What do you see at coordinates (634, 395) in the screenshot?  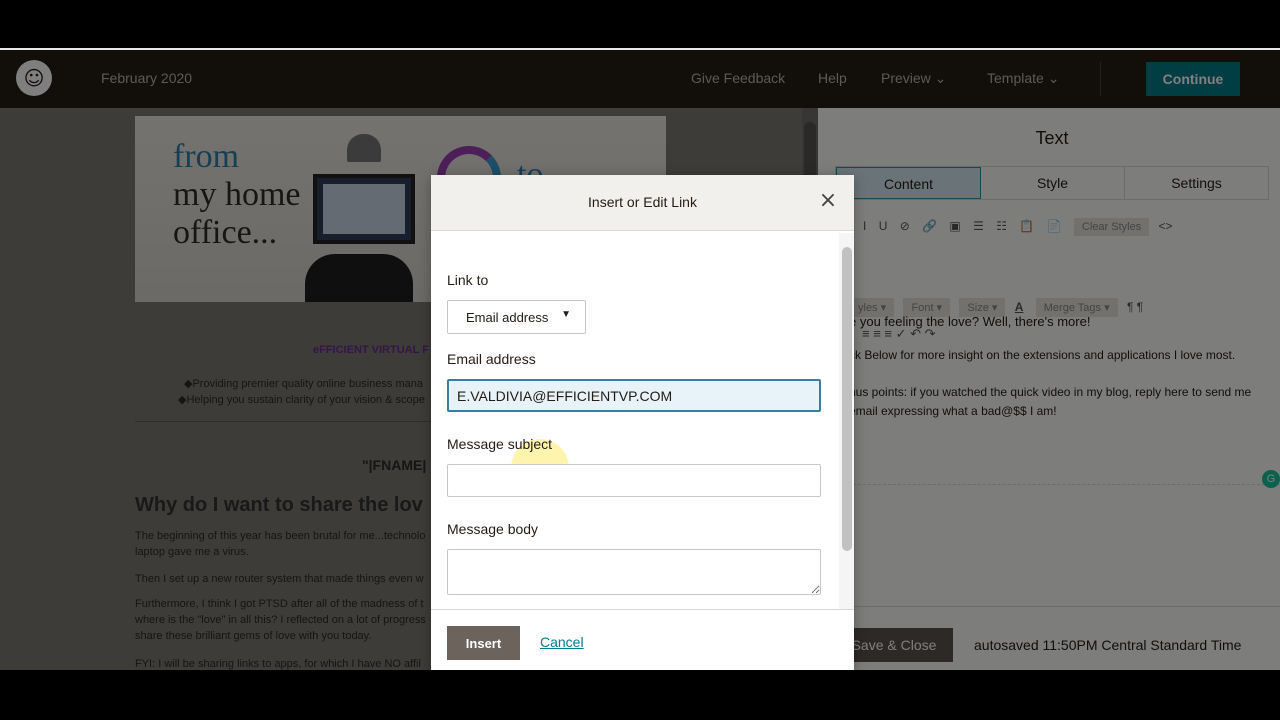 I see `email-address-input` at bounding box center [634, 395].